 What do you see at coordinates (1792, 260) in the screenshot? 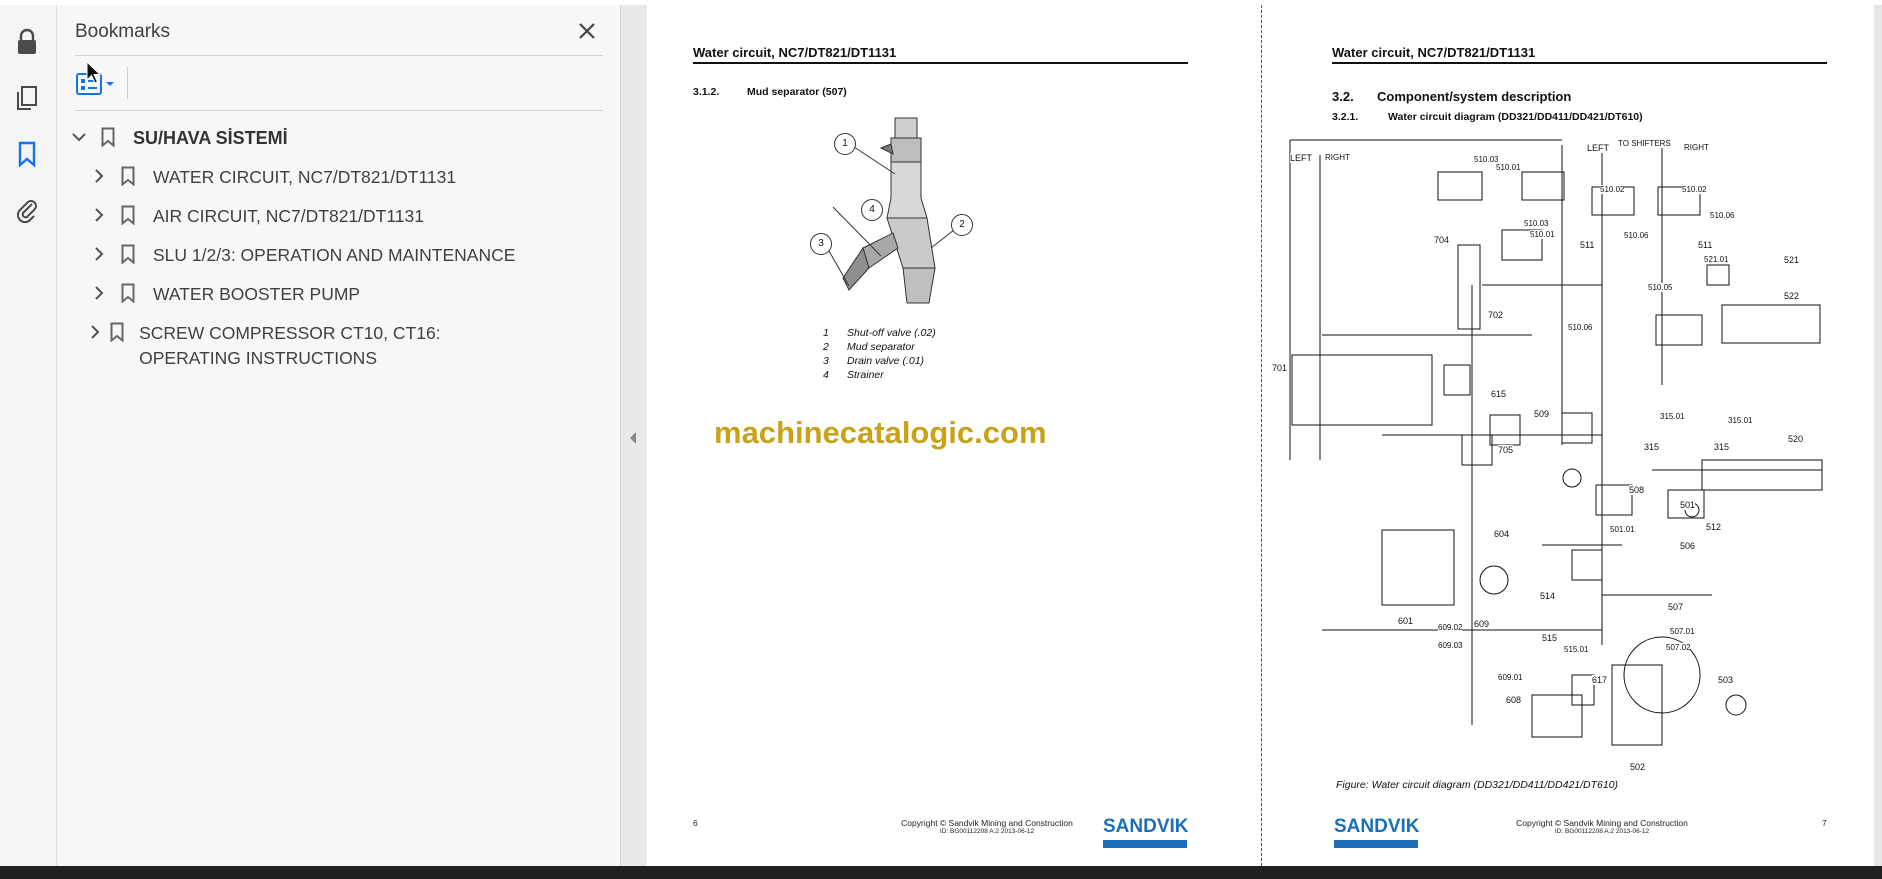
I see `diagram-label: 521` at bounding box center [1792, 260].